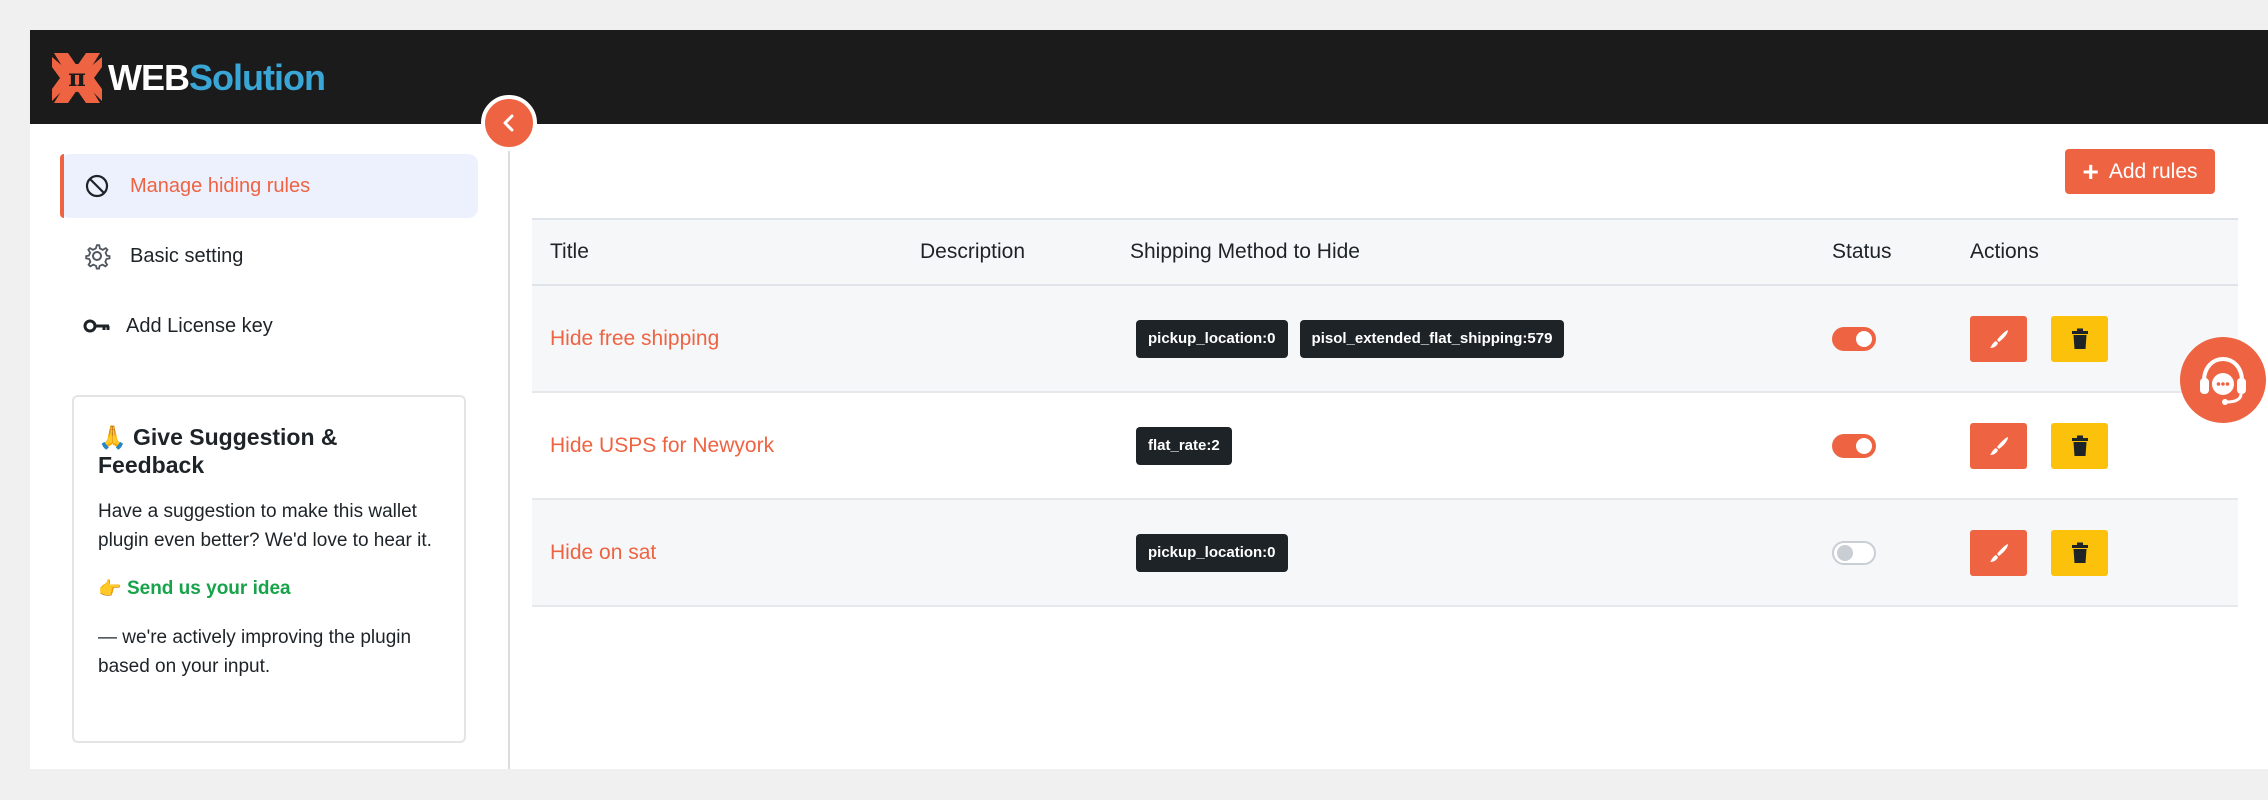  Describe the element at coordinates (199, 325) in the screenshot. I see `sidebar-item-label: Add License key` at that location.